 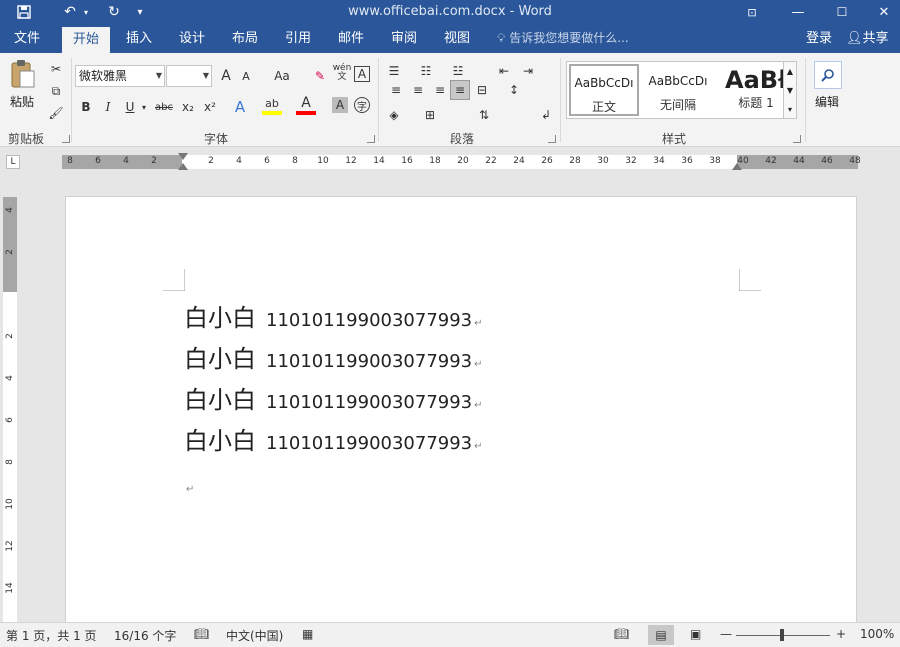 I want to click on font-color-icon: A, so click(x=306, y=105).